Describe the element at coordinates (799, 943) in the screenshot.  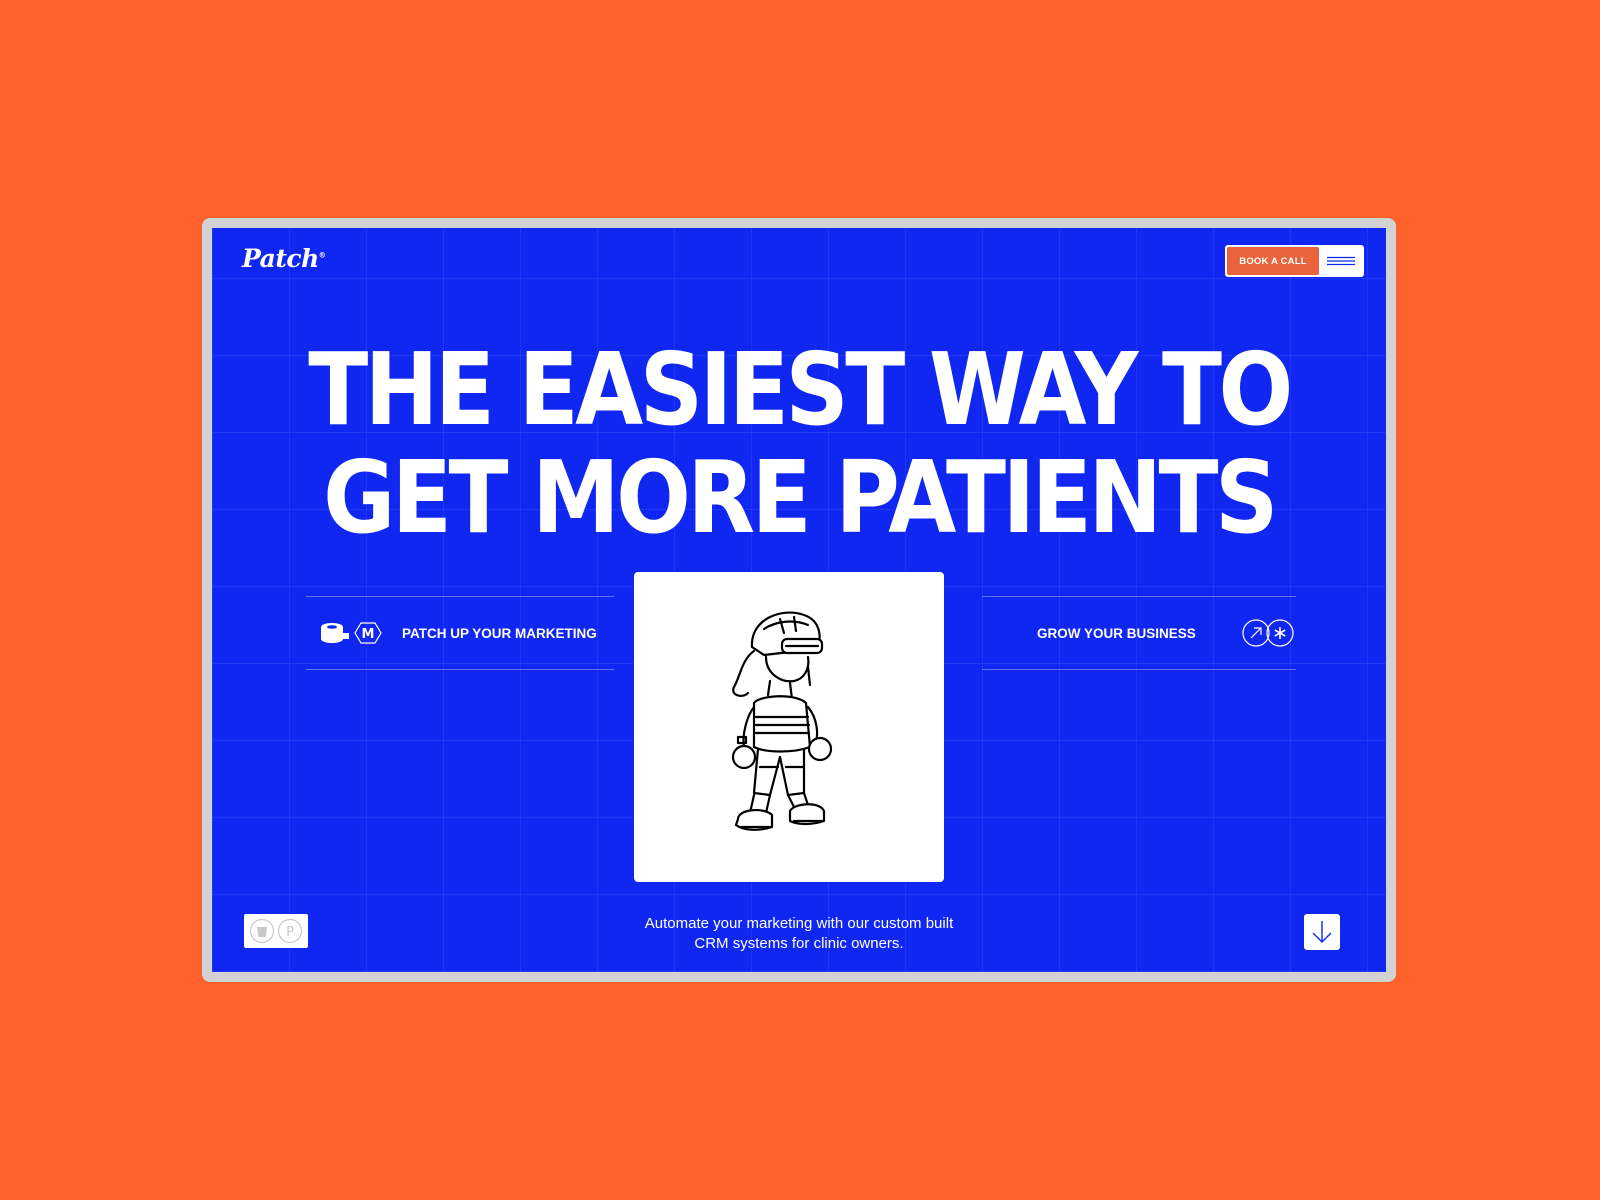
I see `tagline-line-2: CRM systems for clinic owners.` at that location.